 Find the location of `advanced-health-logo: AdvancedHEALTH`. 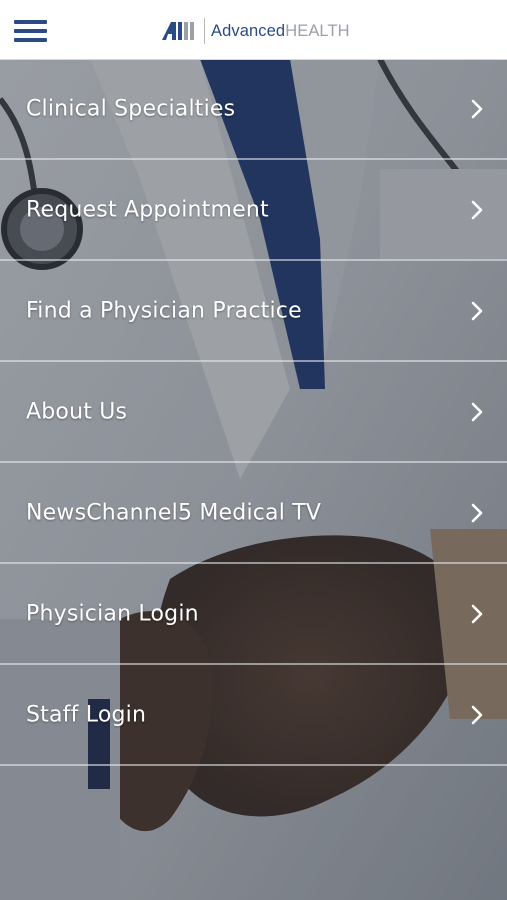

advanced-health-logo: AdvancedHEALTH is located at coordinates (256, 31).